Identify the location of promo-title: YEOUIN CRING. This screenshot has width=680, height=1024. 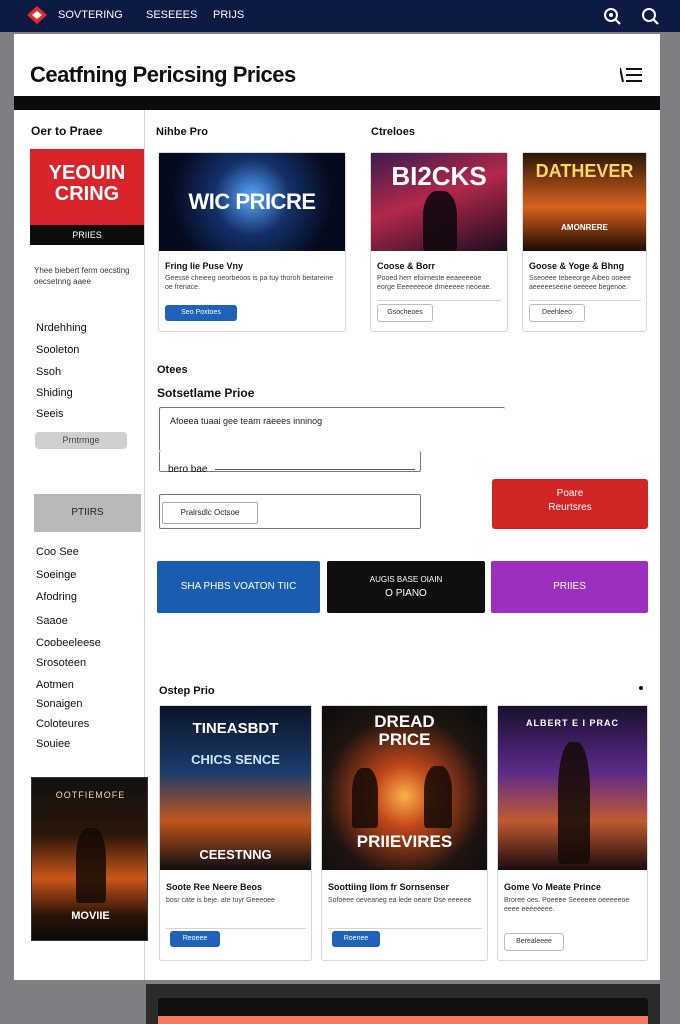
(87, 184).